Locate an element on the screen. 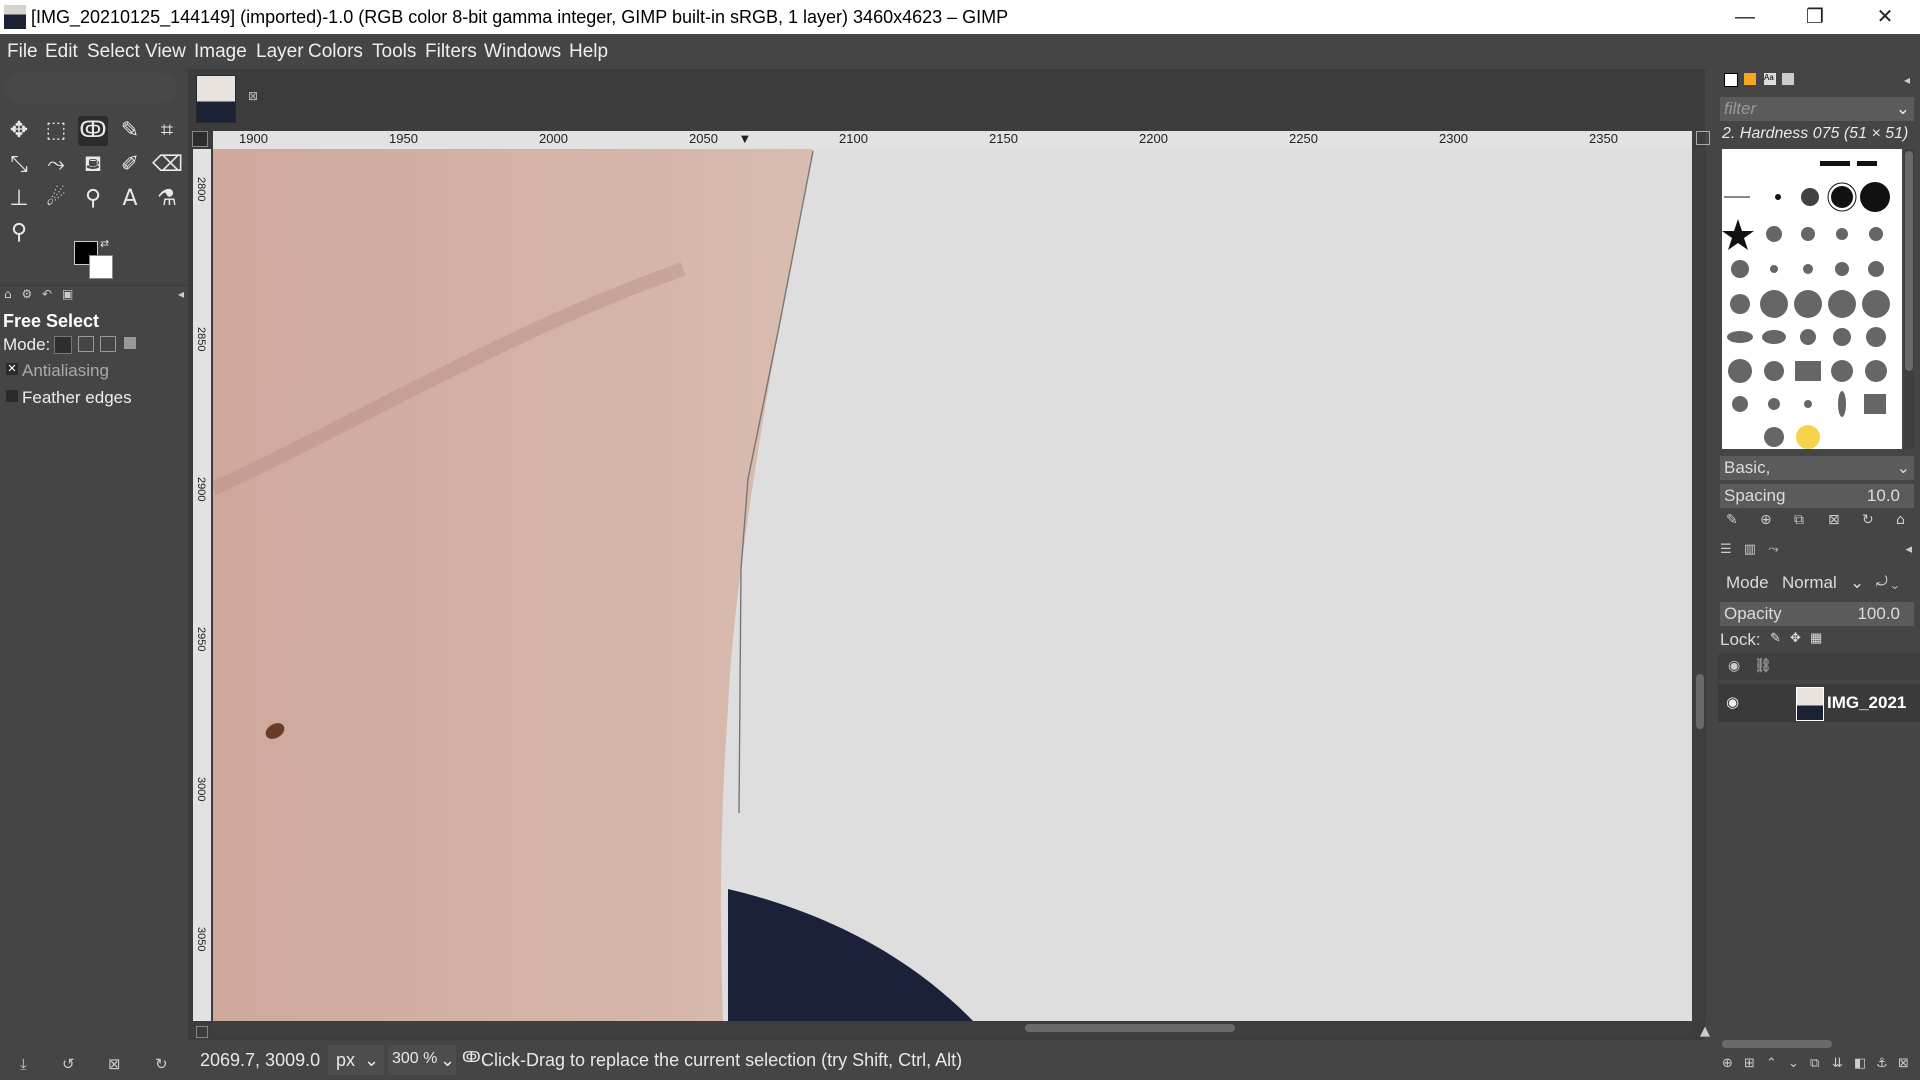 This screenshot has height=1080, width=1920. layer-mode-select: Normal ⌄ is located at coordinates (1823, 582).